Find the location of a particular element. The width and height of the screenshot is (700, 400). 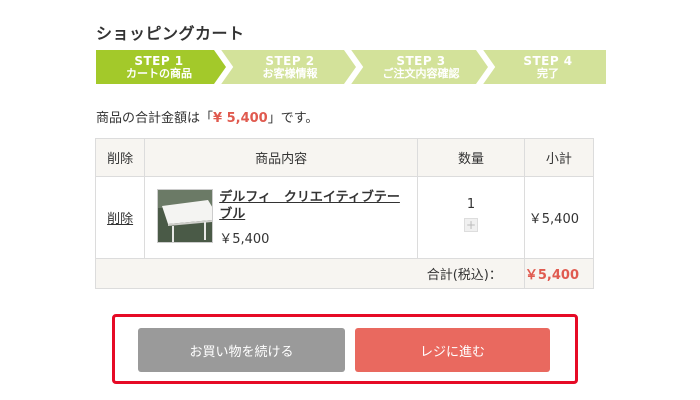

step-2: STEP 2 お客様情報 is located at coordinates (290, 67).